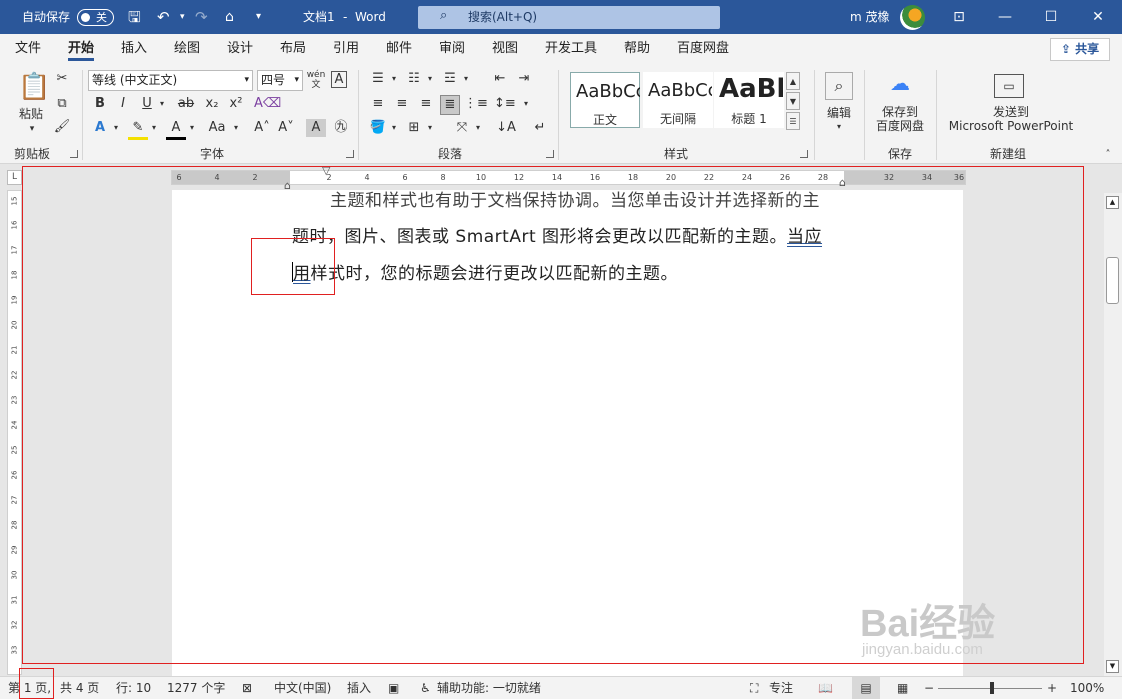 The height and width of the screenshot is (699, 1122). What do you see at coordinates (452, 49) in the screenshot?
I see `tab-review: 审阅` at bounding box center [452, 49].